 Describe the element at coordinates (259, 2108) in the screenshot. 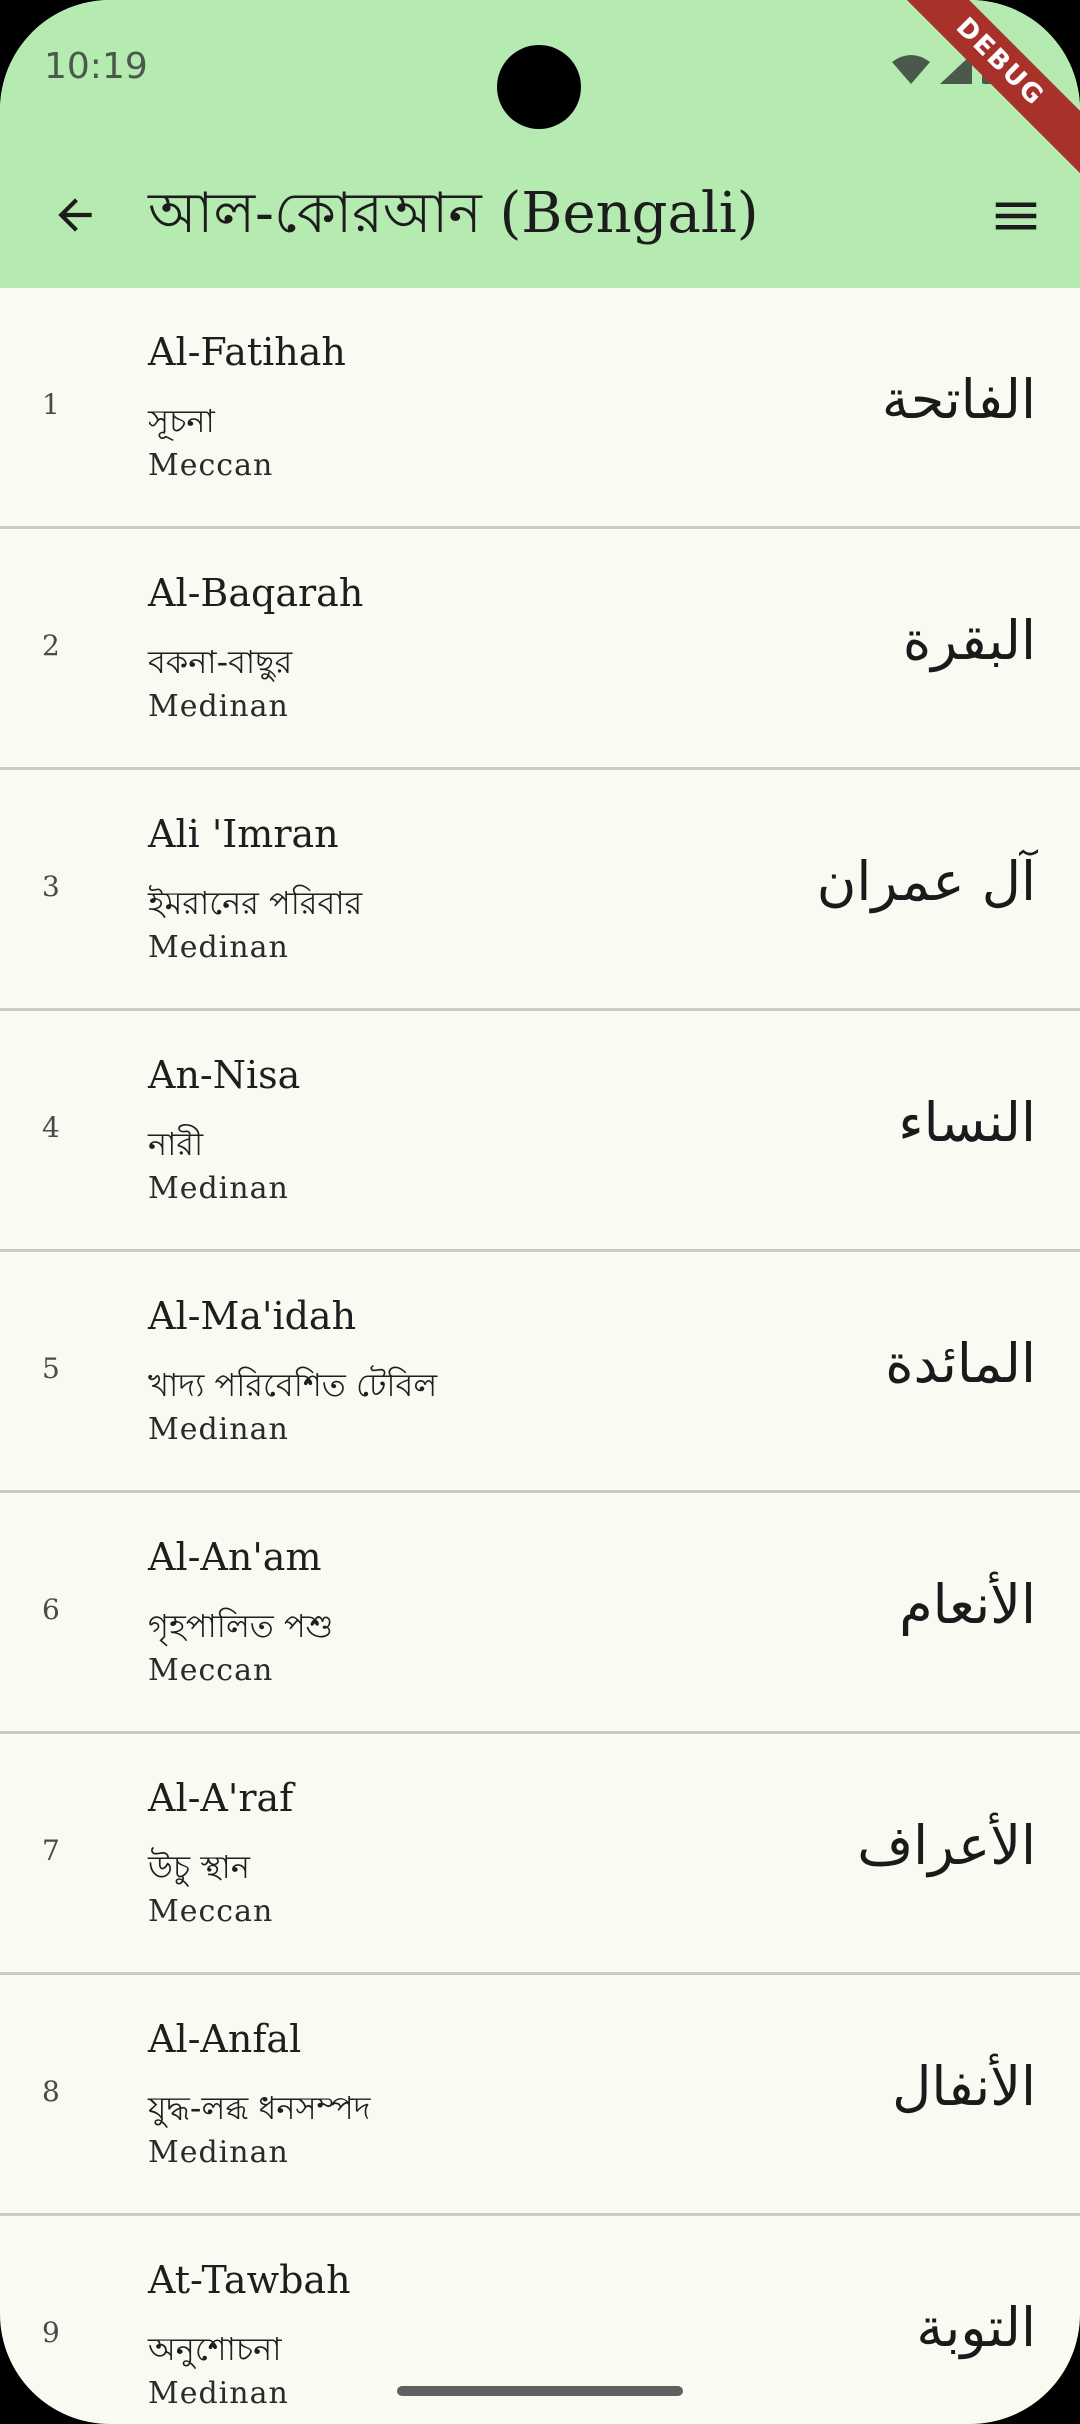

I see `surah-name-bengali: যুদ্ধ-লব্ধ ধনসম্পদ` at that location.